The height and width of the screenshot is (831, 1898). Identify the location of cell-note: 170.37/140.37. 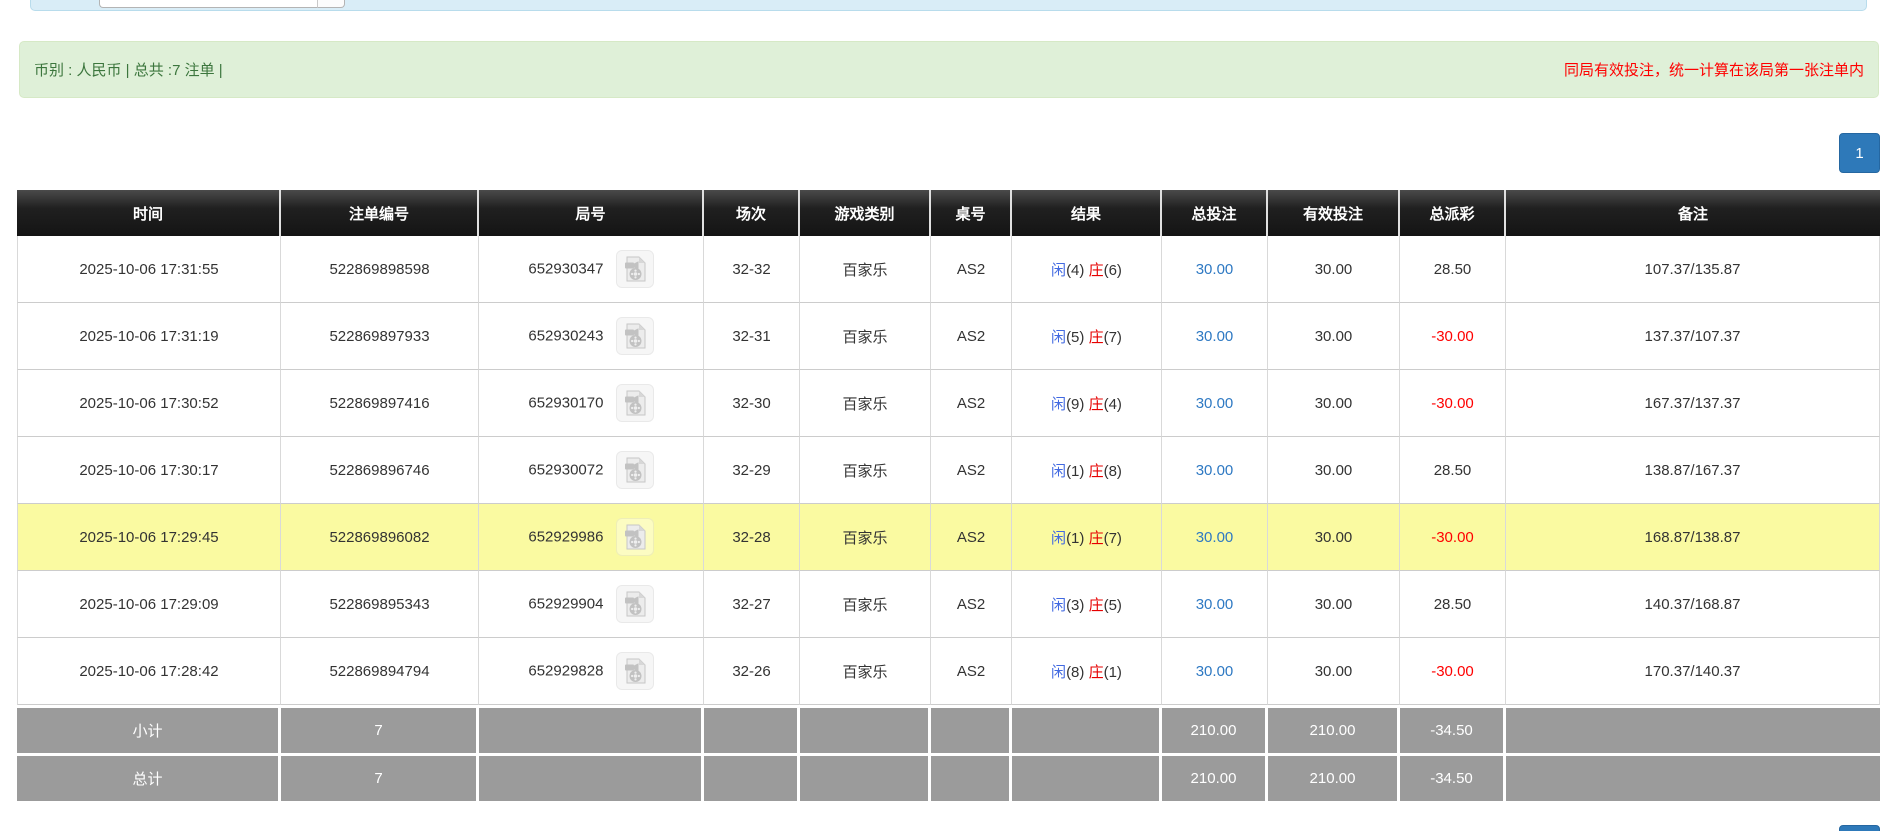
(1693, 671).